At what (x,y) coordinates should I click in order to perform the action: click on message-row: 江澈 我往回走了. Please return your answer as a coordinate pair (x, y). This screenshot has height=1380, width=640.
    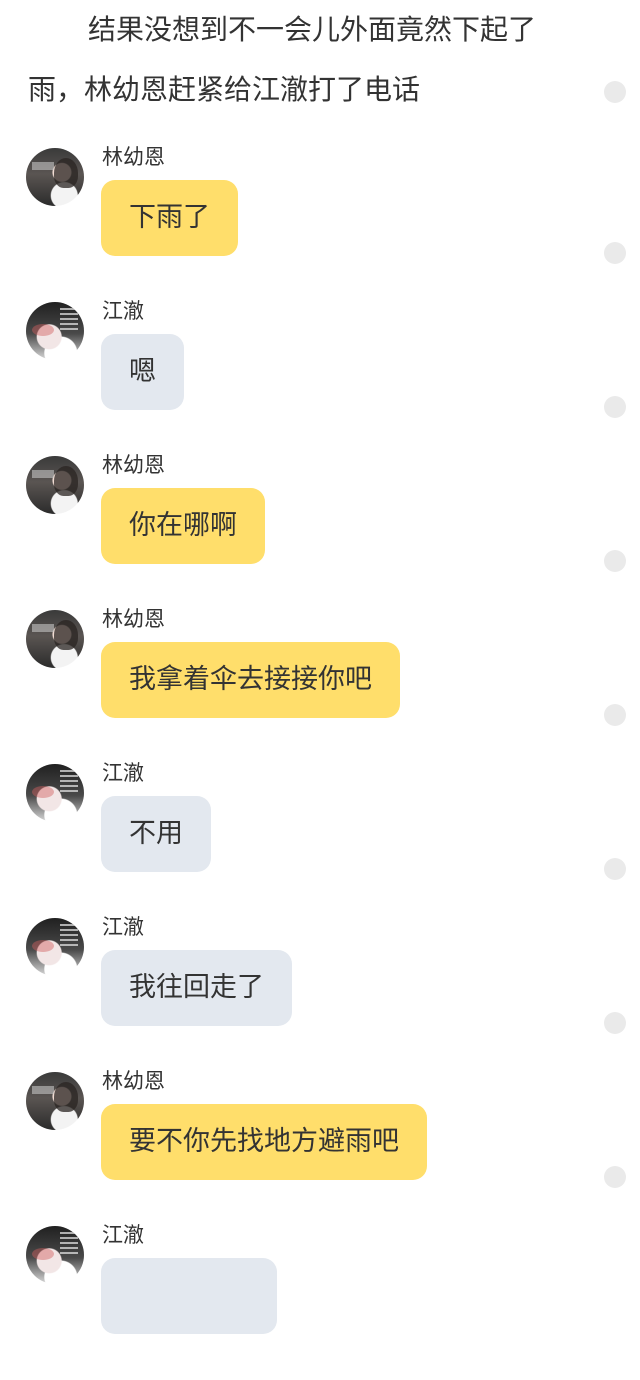
    Looking at the image, I should click on (320, 993).